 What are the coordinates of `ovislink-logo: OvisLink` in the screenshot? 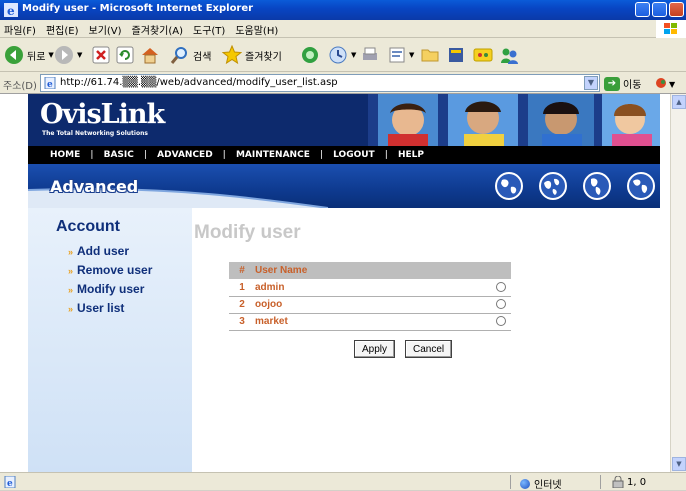 It's located at (102, 114).